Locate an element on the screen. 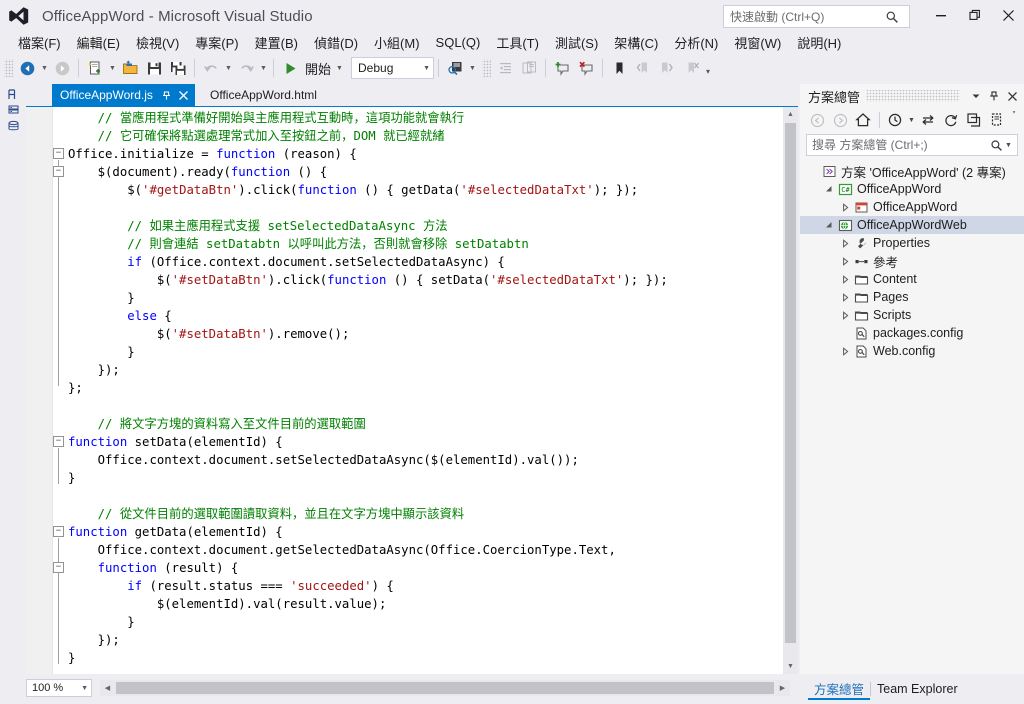 Image resolution: width=1024 pixels, height=704 pixels. scroll-up-icon: ▲ is located at coordinates (790, 114).